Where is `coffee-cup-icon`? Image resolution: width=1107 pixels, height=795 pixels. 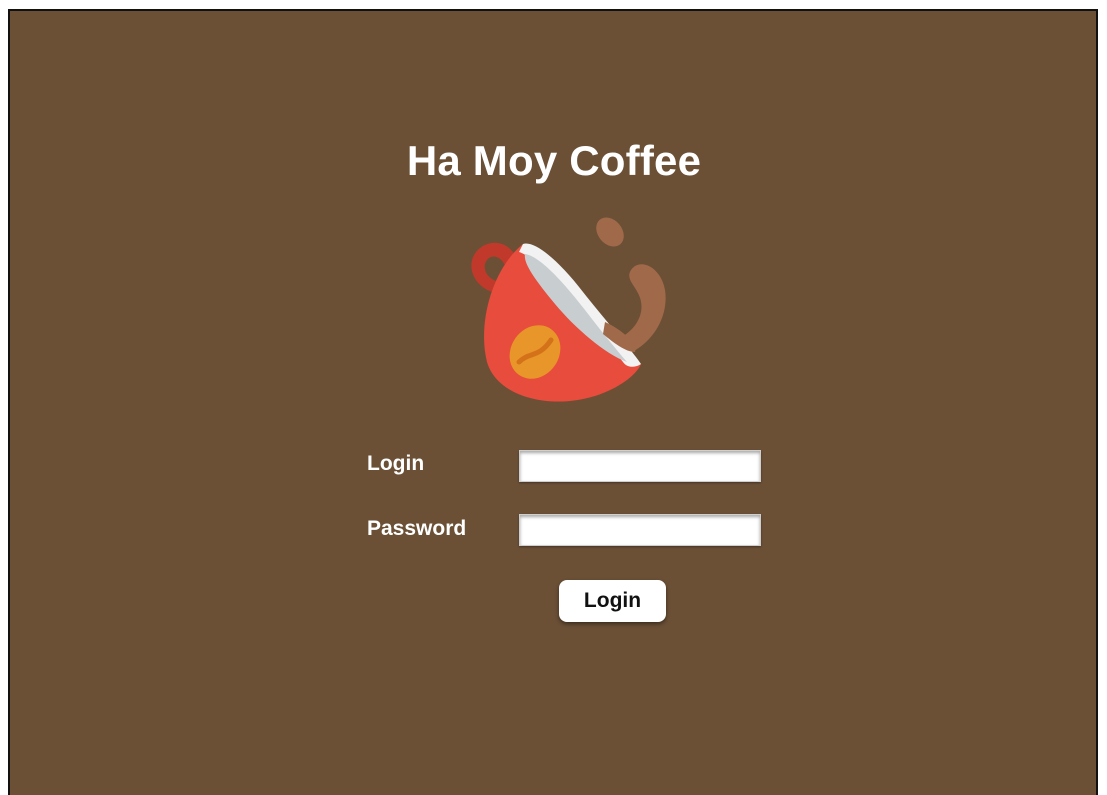
coffee-cup-icon is located at coordinates (568, 309).